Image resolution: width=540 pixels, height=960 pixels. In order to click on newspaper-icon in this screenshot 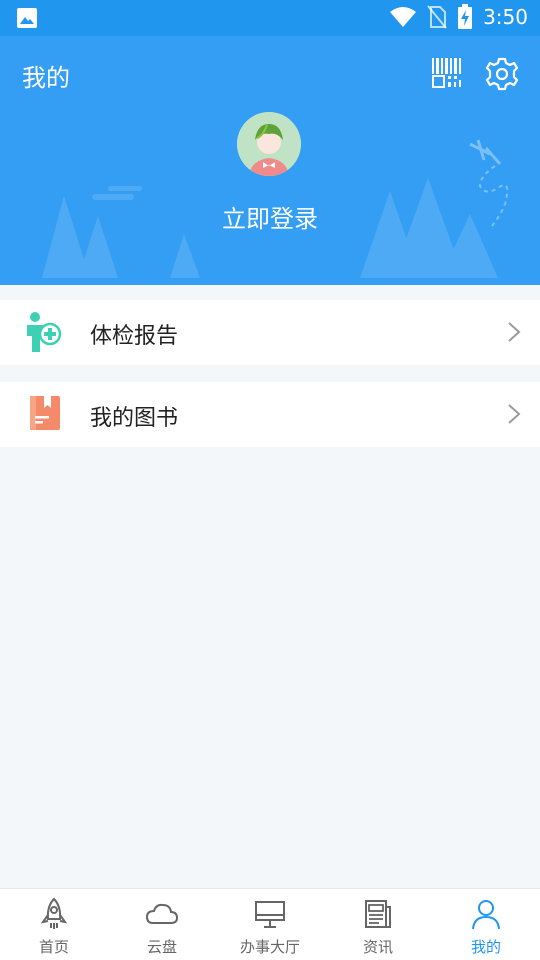, I will do `click(378, 914)`.